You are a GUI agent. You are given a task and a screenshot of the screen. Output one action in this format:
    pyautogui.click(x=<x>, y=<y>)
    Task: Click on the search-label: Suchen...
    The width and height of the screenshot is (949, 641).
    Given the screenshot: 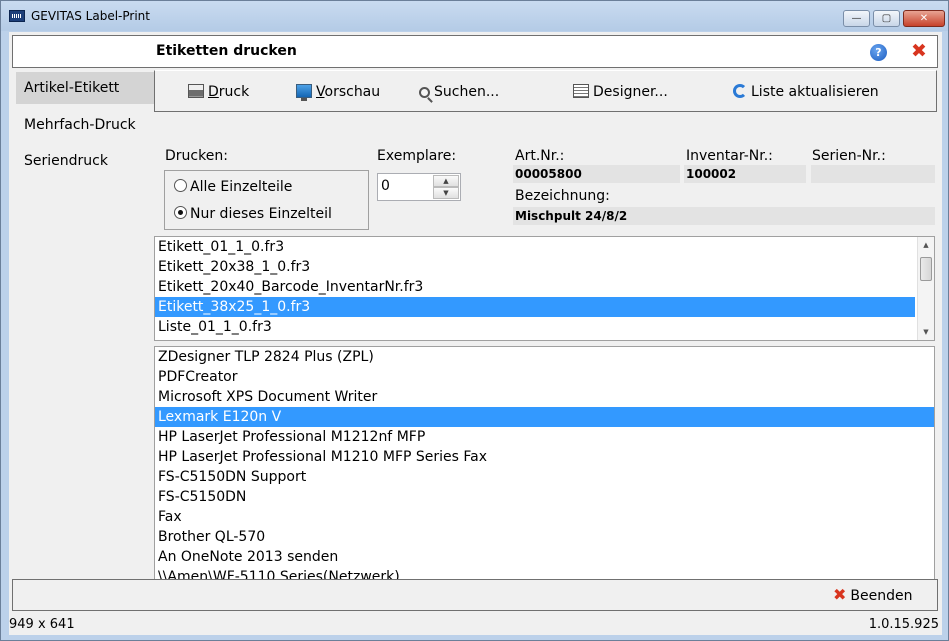 What is the action you would take?
    pyautogui.click(x=467, y=92)
    